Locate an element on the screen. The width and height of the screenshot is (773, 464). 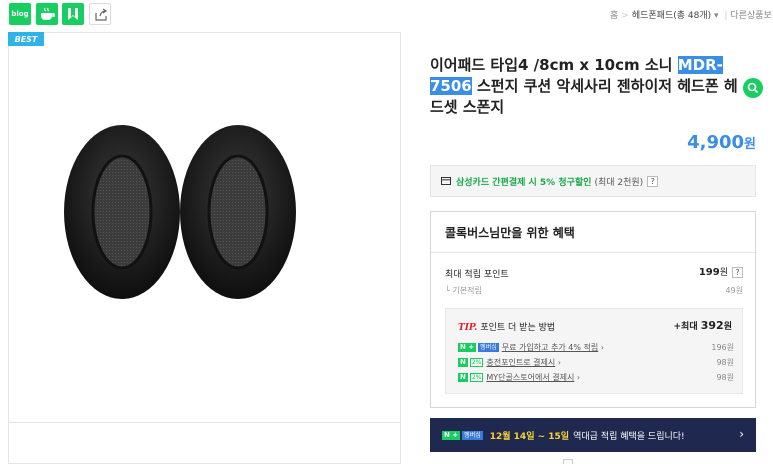
tip-max-value: 392 is located at coordinates (712, 325).